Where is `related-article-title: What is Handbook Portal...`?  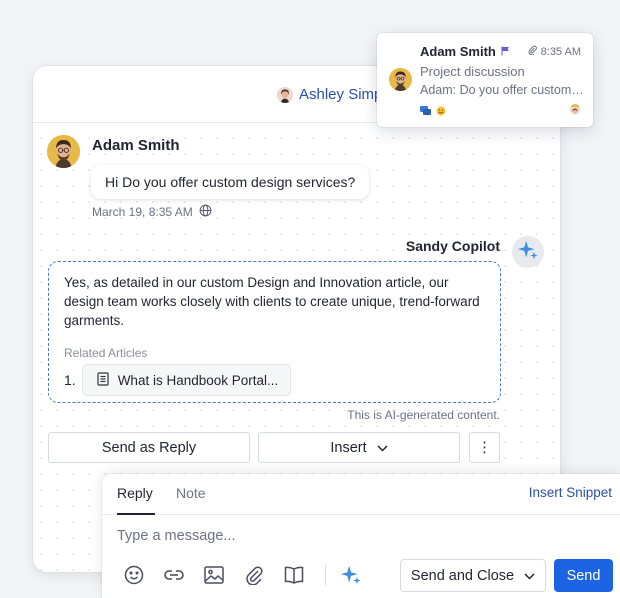
related-article-title: What is Handbook Portal... is located at coordinates (198, 380).